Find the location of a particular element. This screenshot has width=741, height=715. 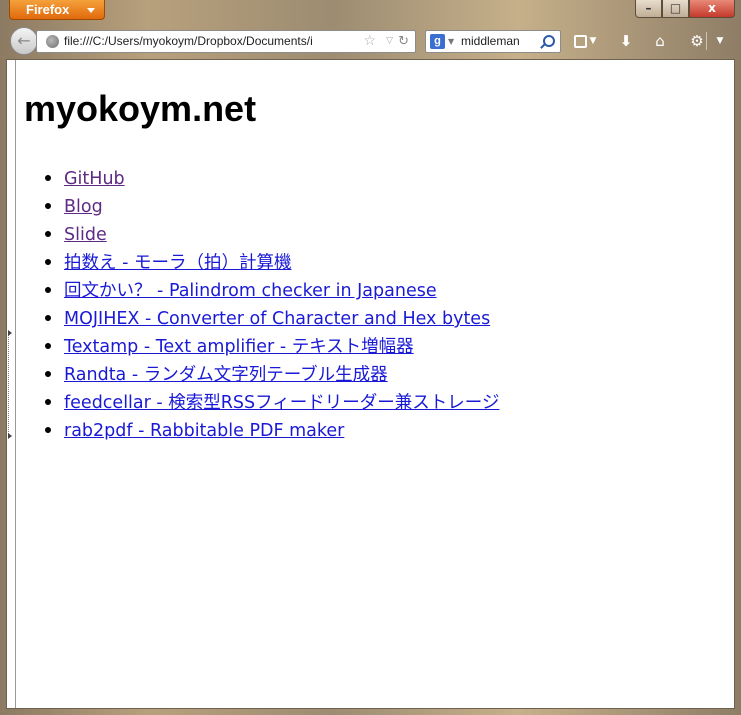

minimize-button: – is located at coordinates (648, 9).